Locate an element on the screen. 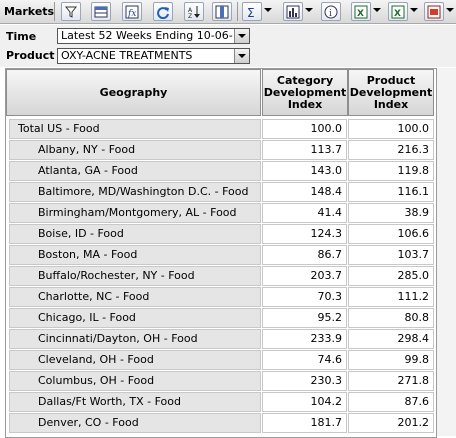 This screenshot has height=438, width=456. sum-button: Σ is located at coordinates (252, 11).